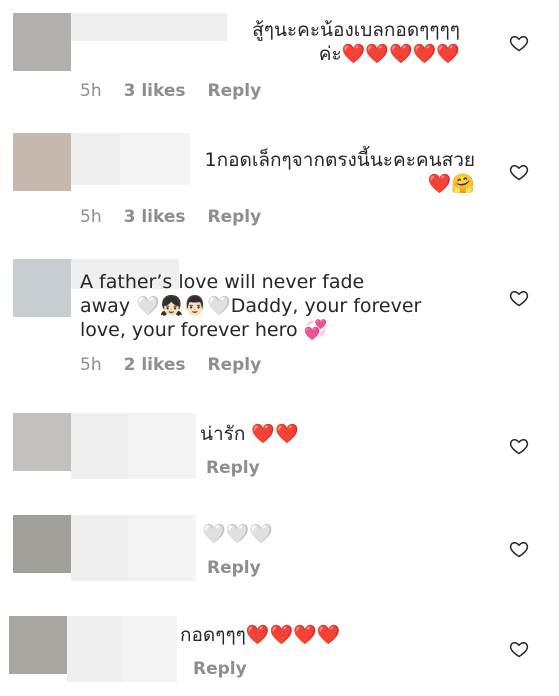 Image resolution: width=559 pixels, height=696 pixels. What do you see at coordinates (279, 450) in the screenshot?
I see `comment-4: น่ารัก ❤️❤️ Reply` at bounding box center [279, 450].